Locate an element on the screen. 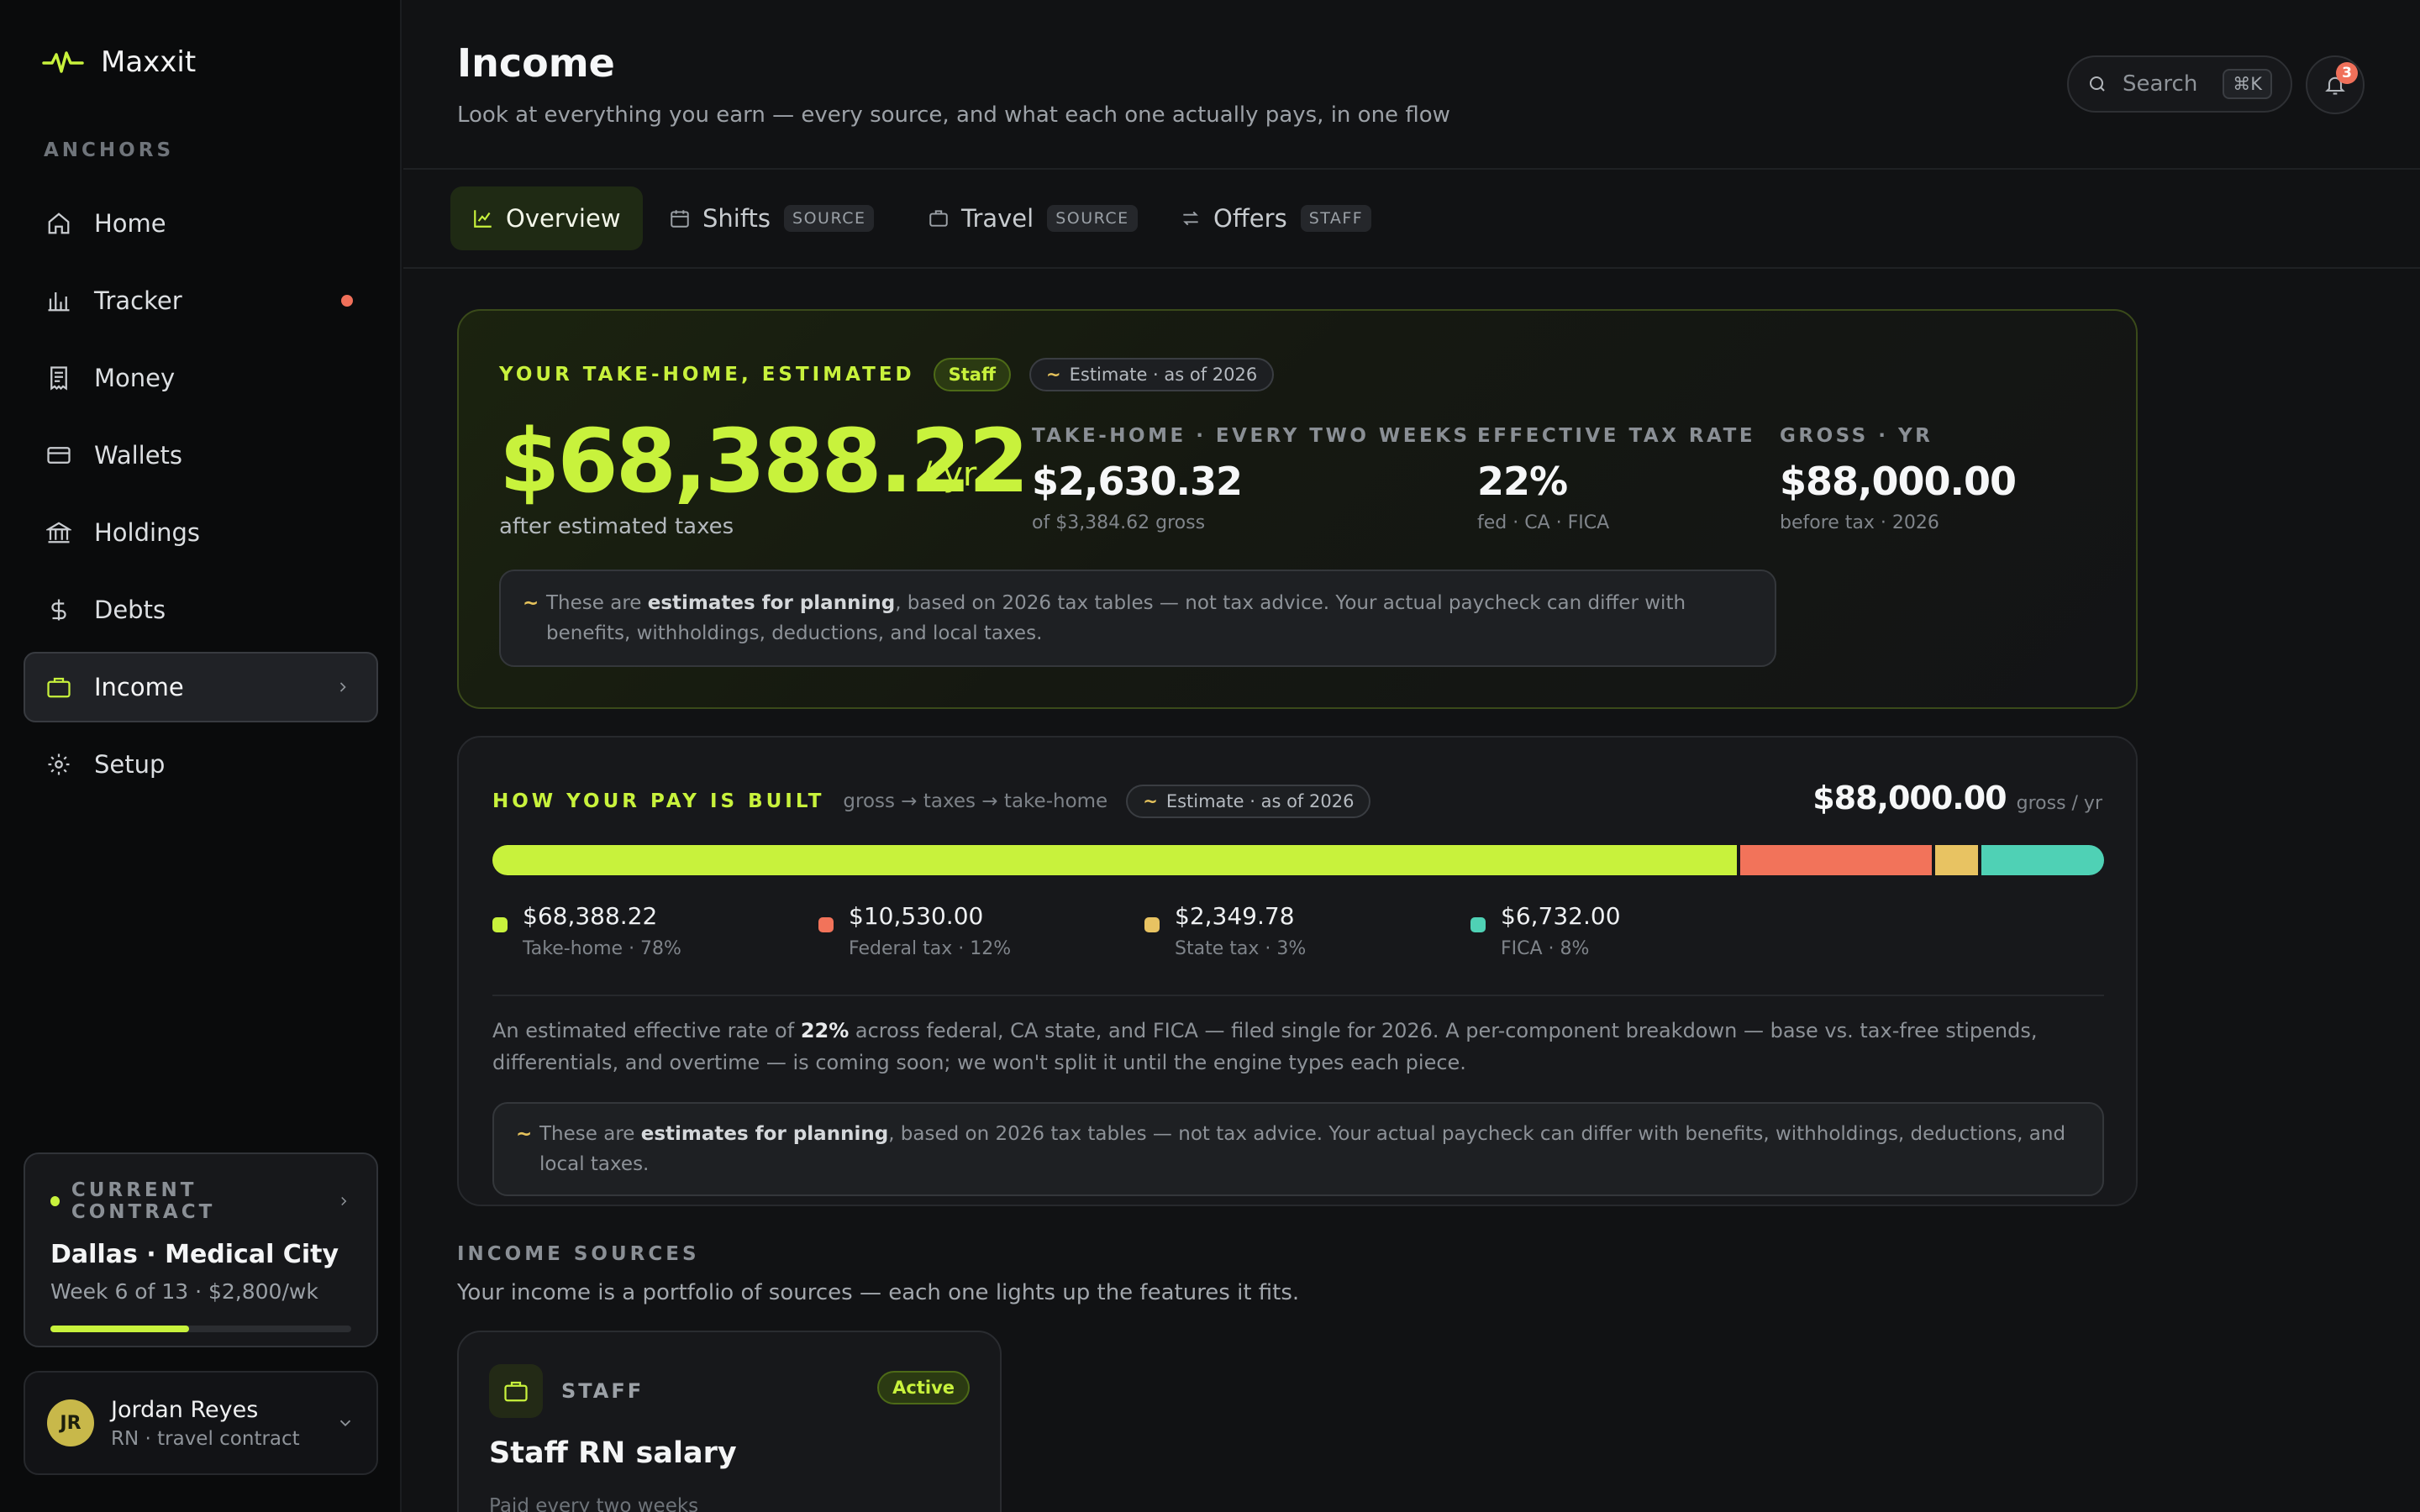  legend-value: $10,530.00 is located at coordinates (916, 916).